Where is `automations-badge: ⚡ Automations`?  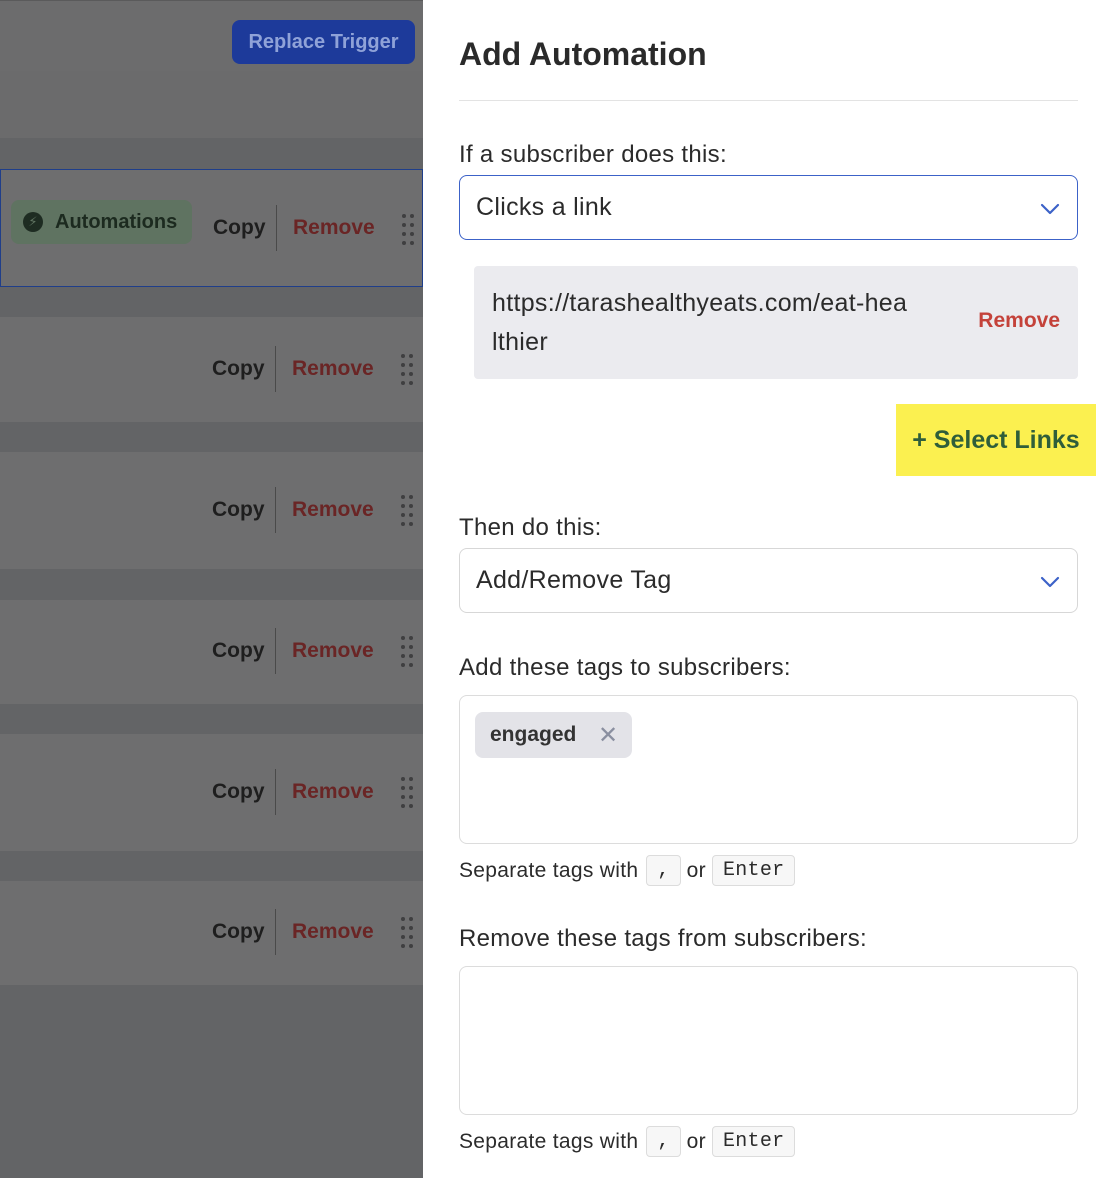 automations-badge: ⚡ Automations is located at coordinates (101, 222).